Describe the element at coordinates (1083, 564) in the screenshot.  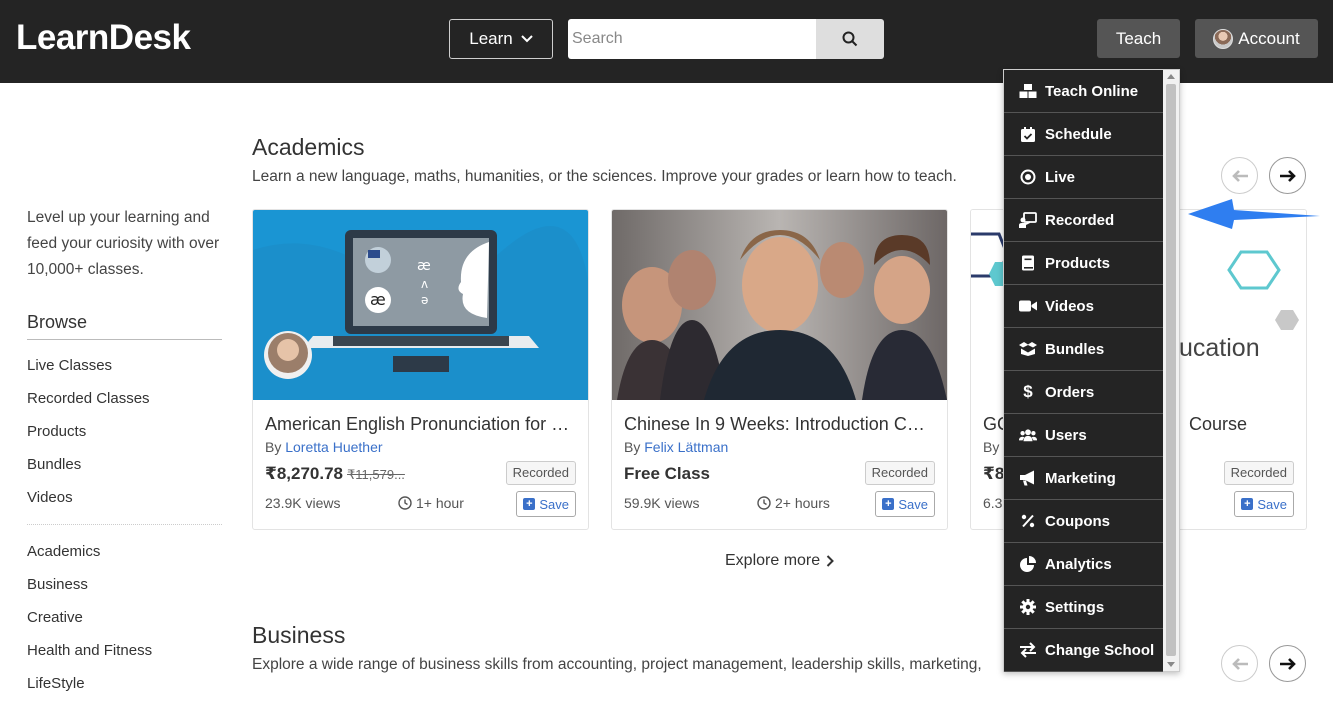
I see `menu-item-analytics: Analytics` at that location.